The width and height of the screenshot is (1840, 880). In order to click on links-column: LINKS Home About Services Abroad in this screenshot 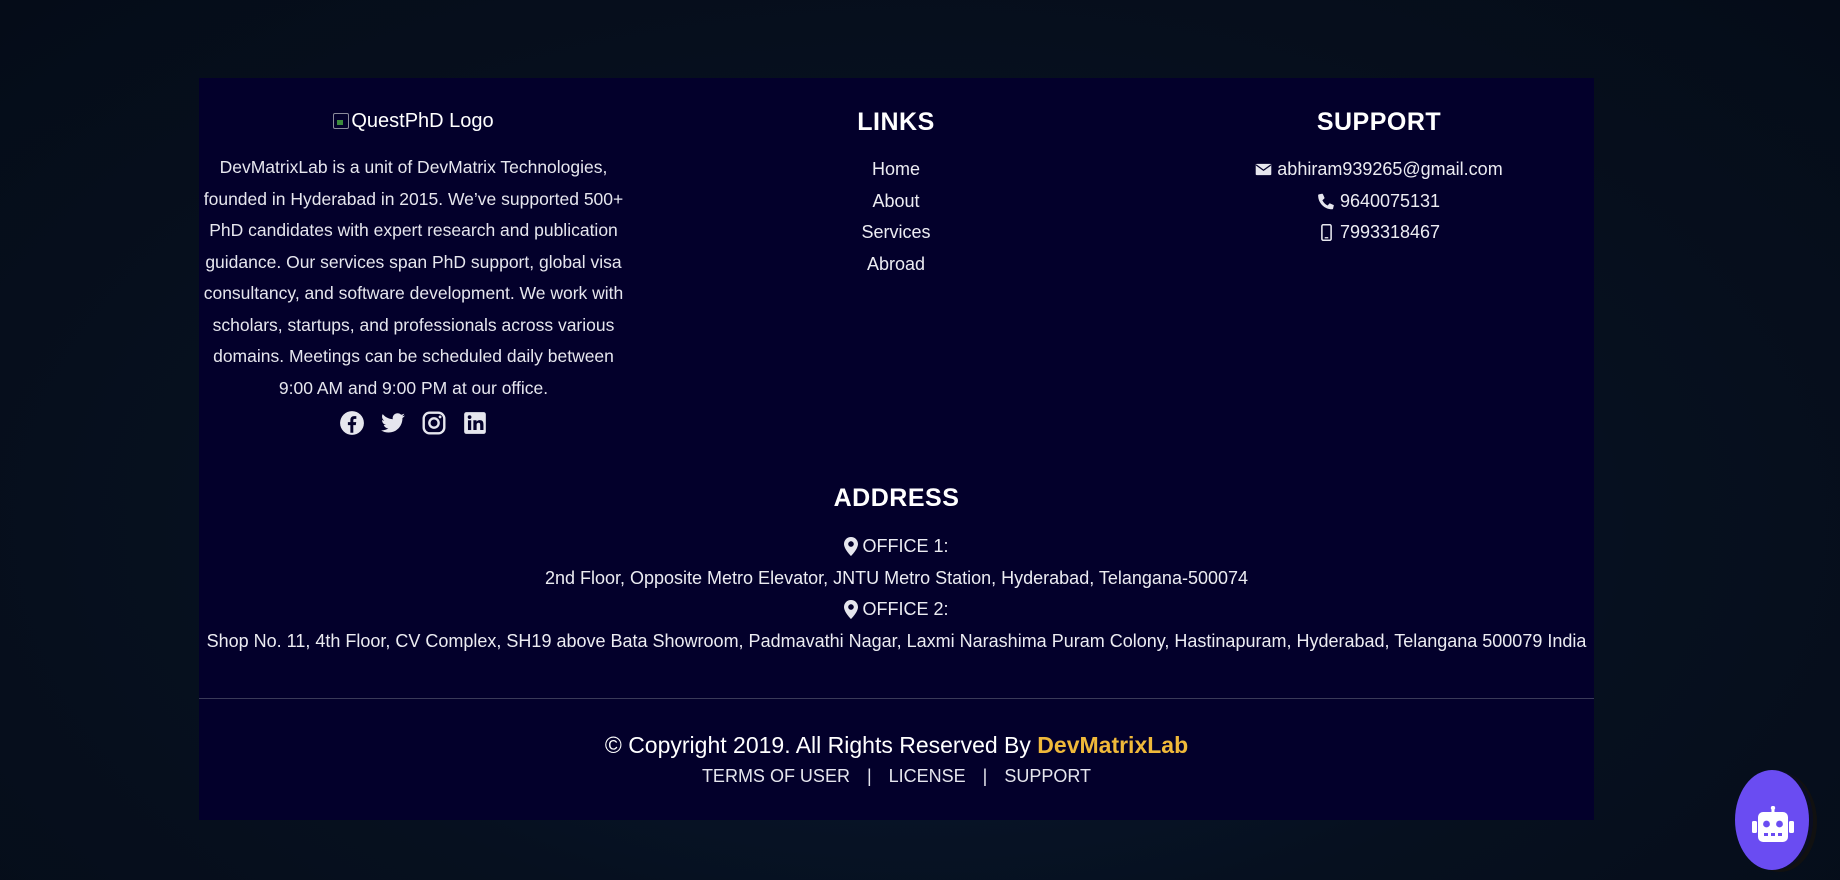, I will do `click(896, 179)`.